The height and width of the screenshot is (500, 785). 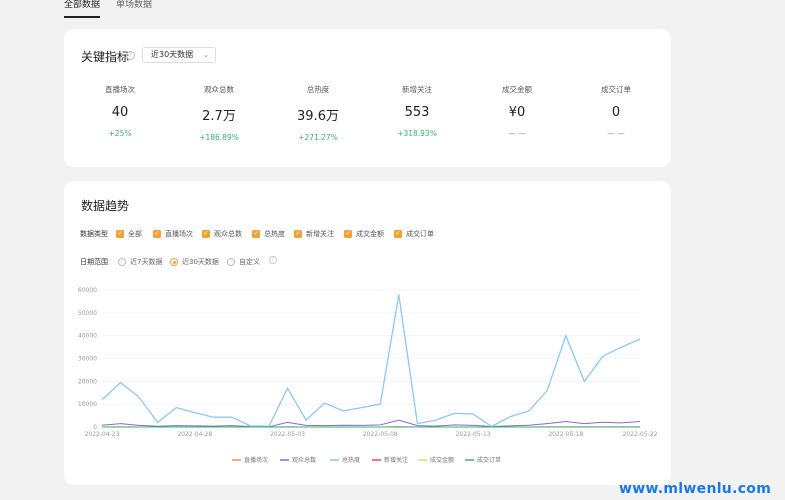 I want to click on y-tick-label: 10000, so click(x=87, y=404).